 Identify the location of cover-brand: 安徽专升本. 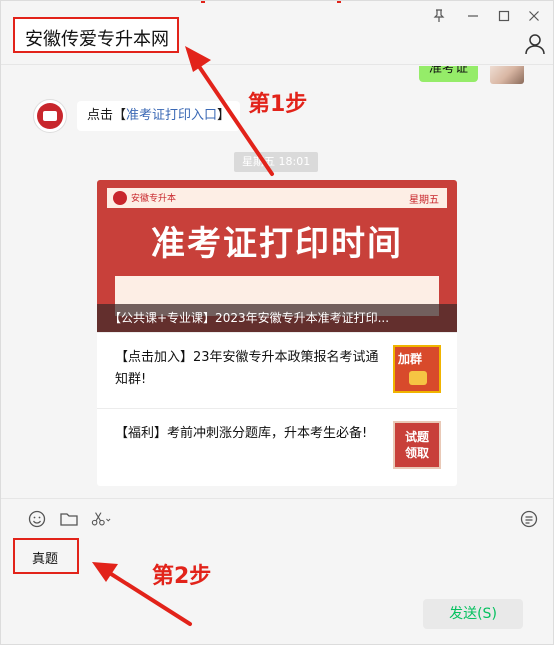
(154, 199).